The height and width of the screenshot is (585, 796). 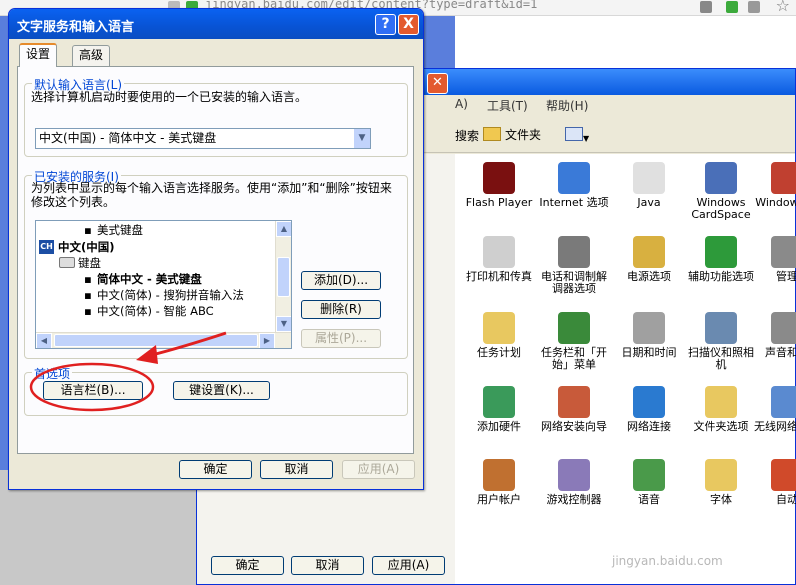 I want to click on tab-advanced: 高级, so click(x=91, y=55).